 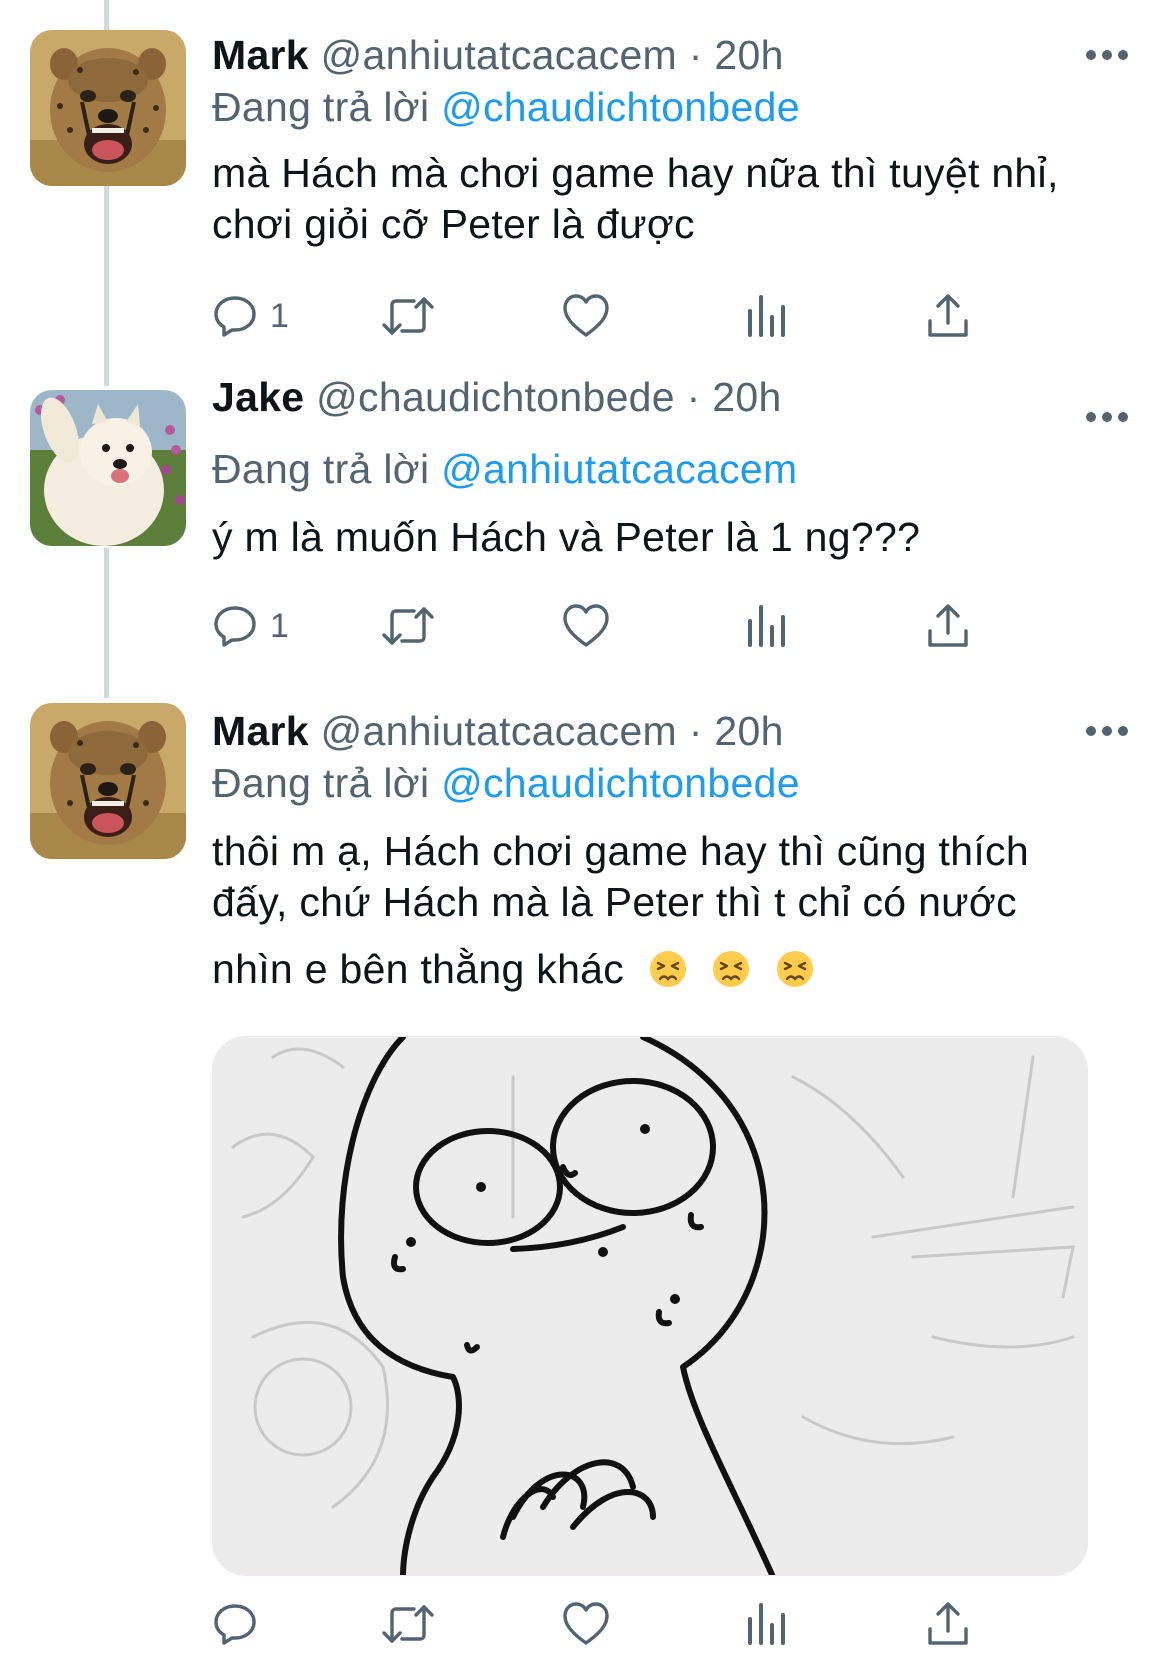 I want to click on user-handle: @chaudichtonbede, so click(x=495, y=397).